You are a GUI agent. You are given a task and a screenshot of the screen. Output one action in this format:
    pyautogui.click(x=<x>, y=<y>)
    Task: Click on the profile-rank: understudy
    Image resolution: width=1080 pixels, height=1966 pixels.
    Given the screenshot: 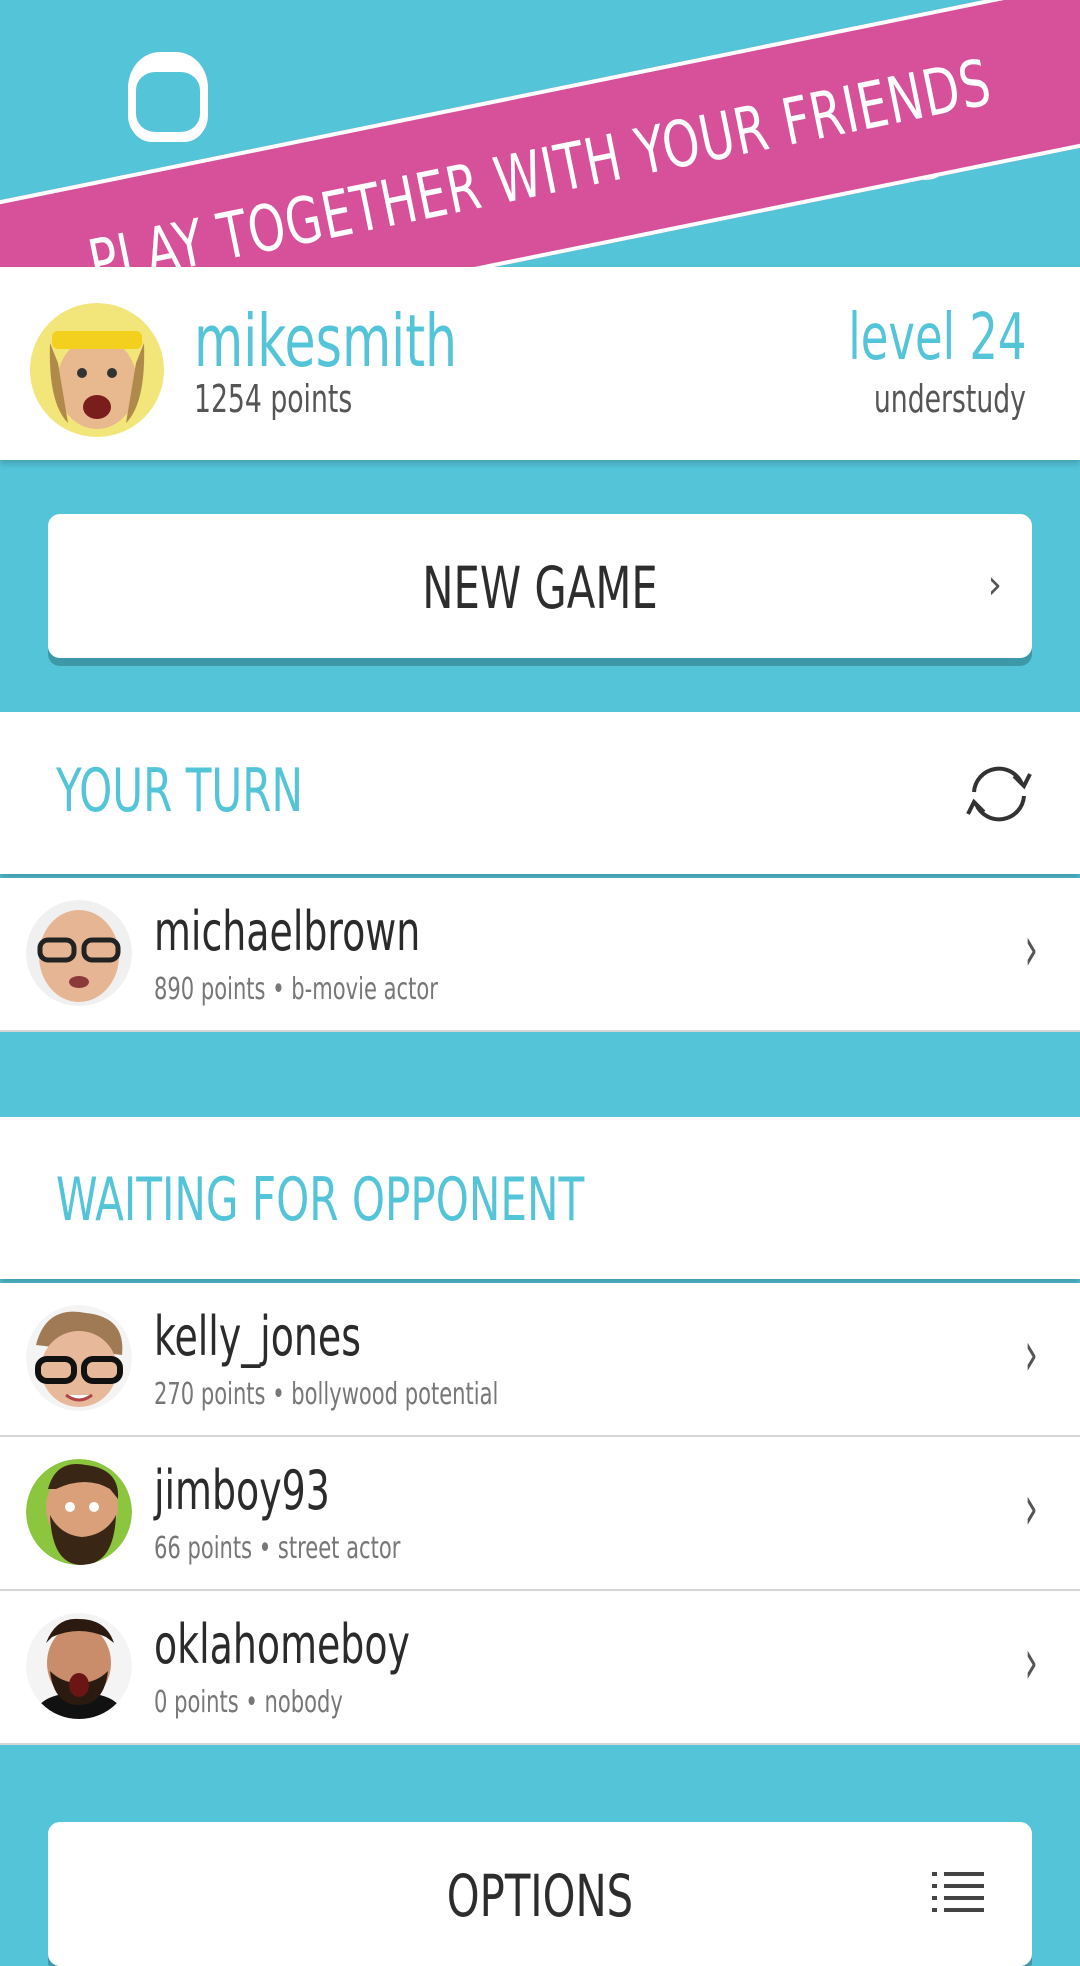 What is the action you would take?
    pyautogui.click(x=949, y=399)
    